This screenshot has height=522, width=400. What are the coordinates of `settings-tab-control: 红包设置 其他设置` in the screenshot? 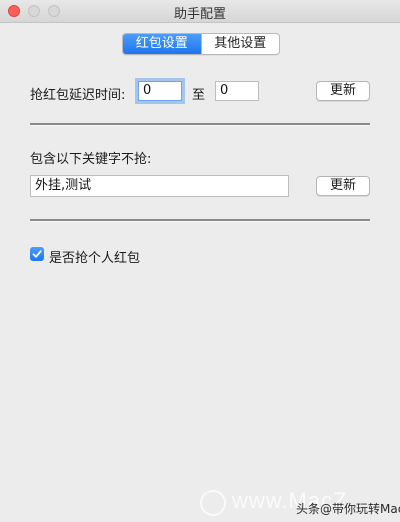 It's located at (201, 44).